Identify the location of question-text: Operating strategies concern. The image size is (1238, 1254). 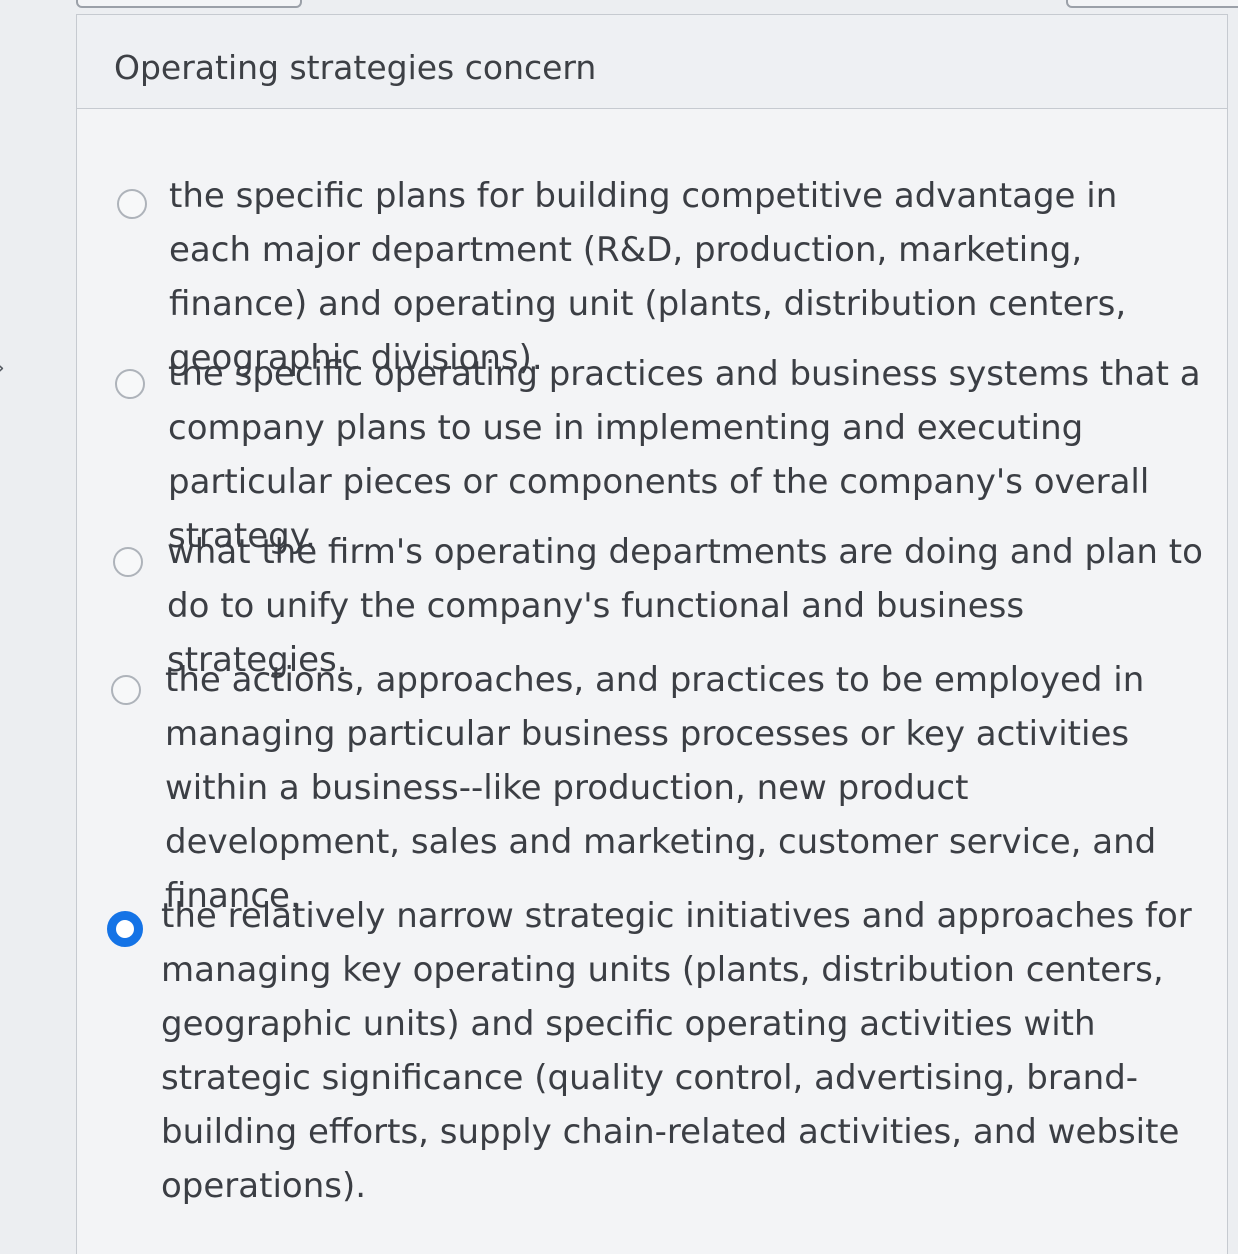
(355, 67).